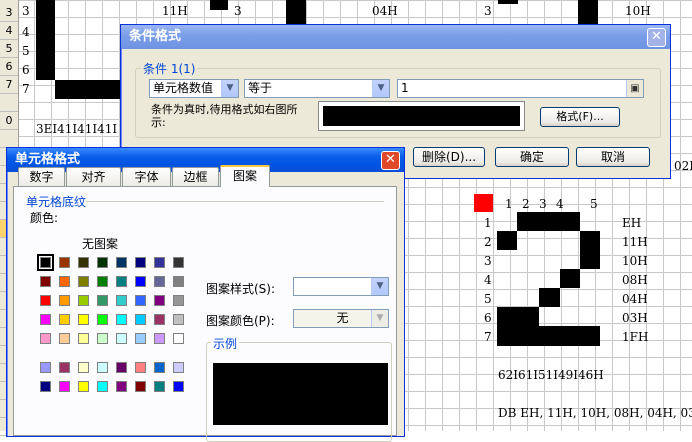 Image resolution: width=692 pixels, height=442 pixels. I want to click on sample-preview, so click(300, 394).